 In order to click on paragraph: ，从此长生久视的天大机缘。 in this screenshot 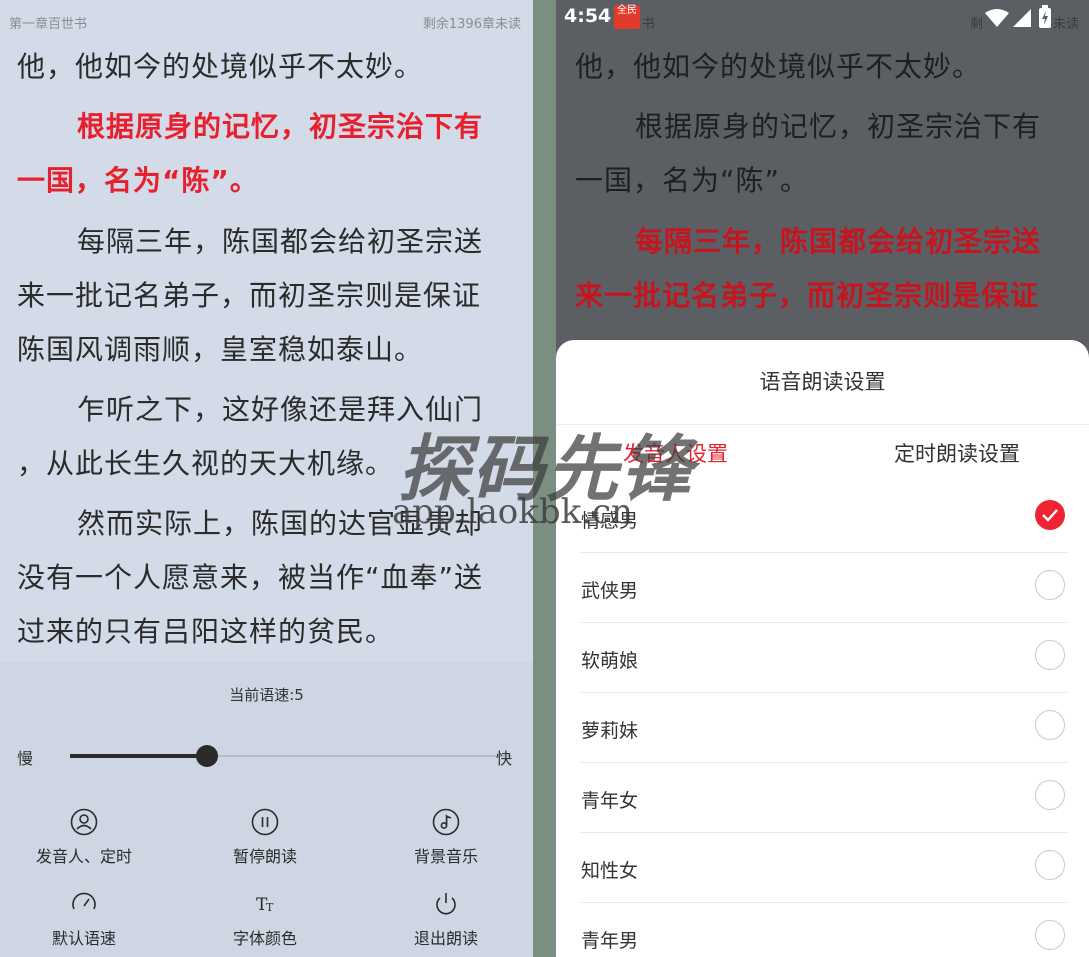, I will do `click(206, 463)`.